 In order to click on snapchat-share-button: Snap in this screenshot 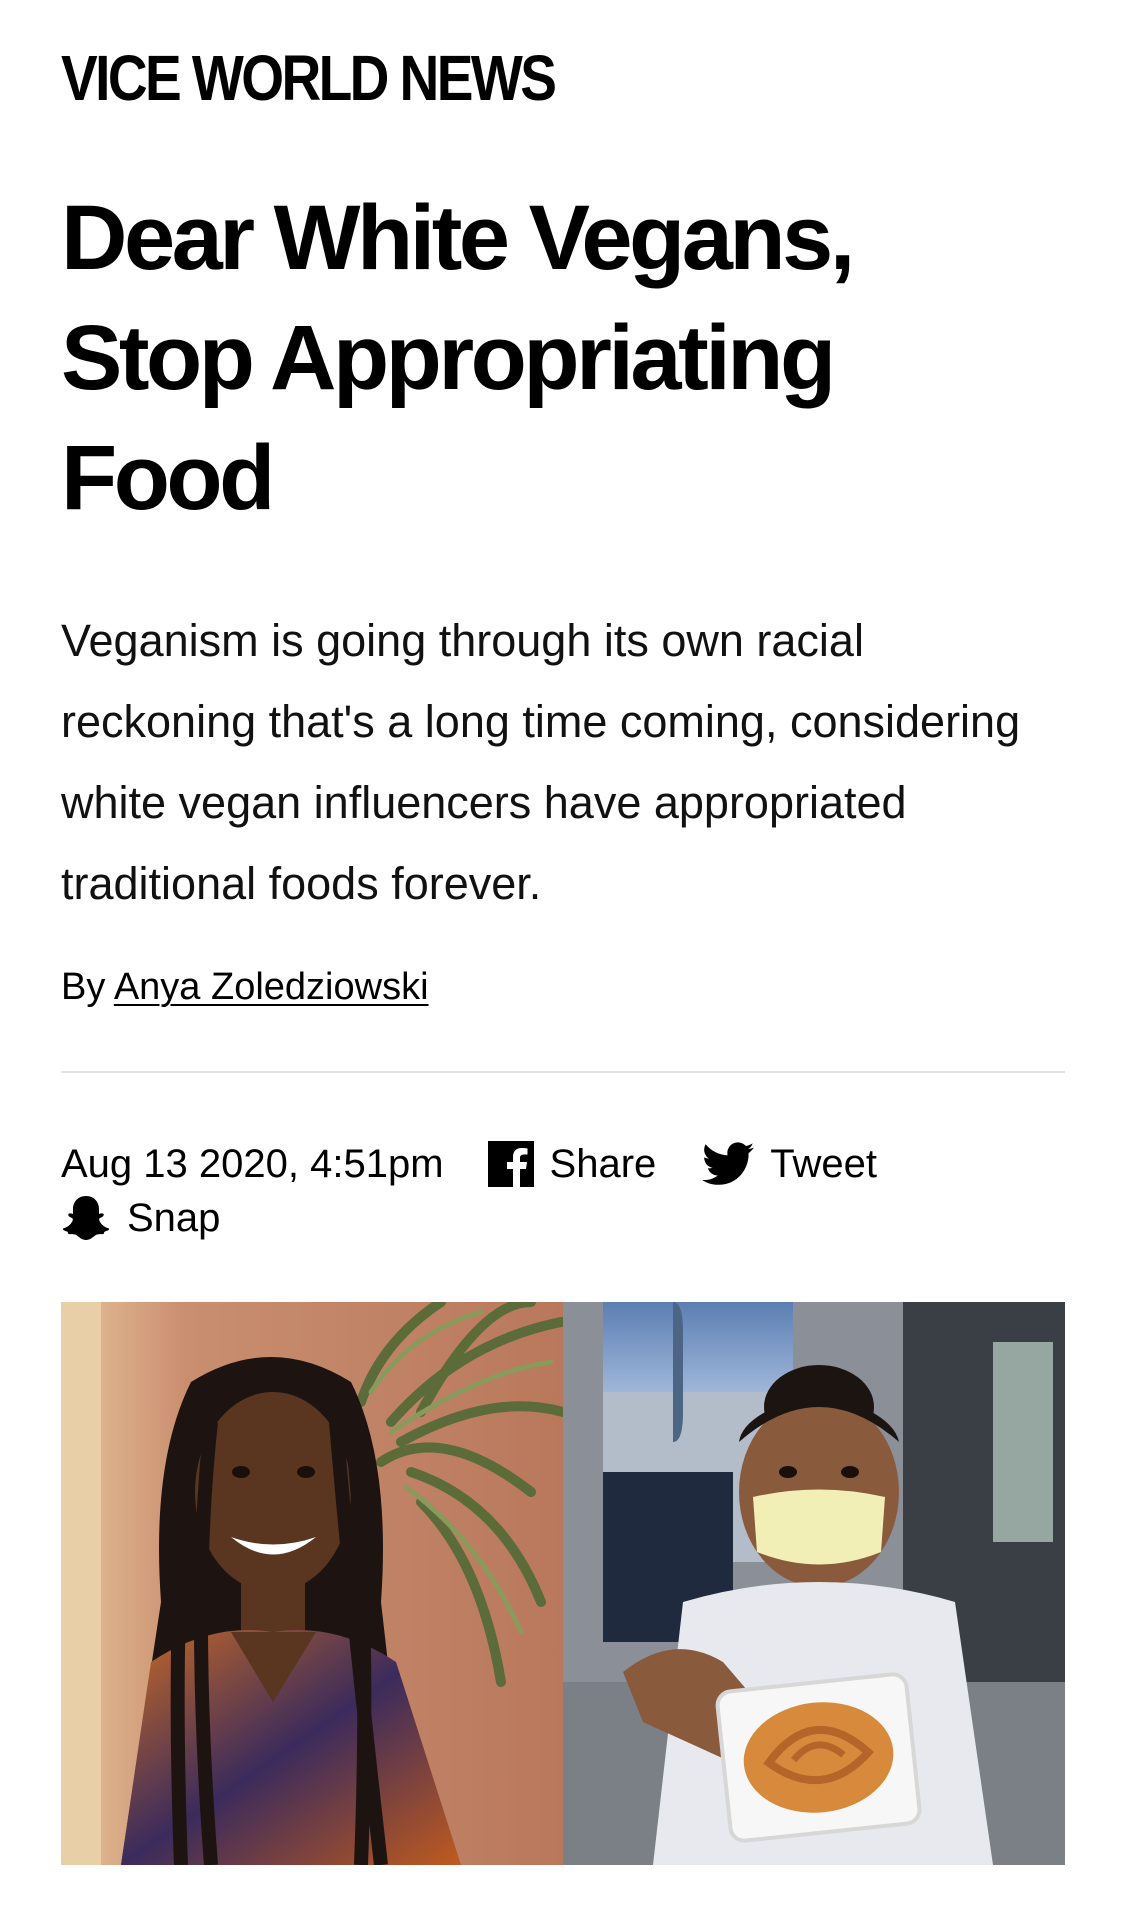, I will do `click(140, 1218)`.